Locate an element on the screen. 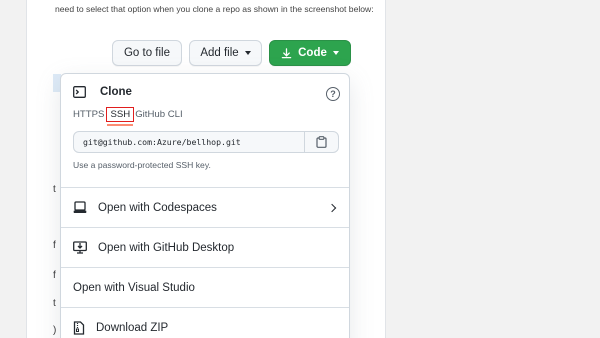 The height and width of the screenshot is (338, 600). add-file-button: Add file is located at coordinates (225, 53).